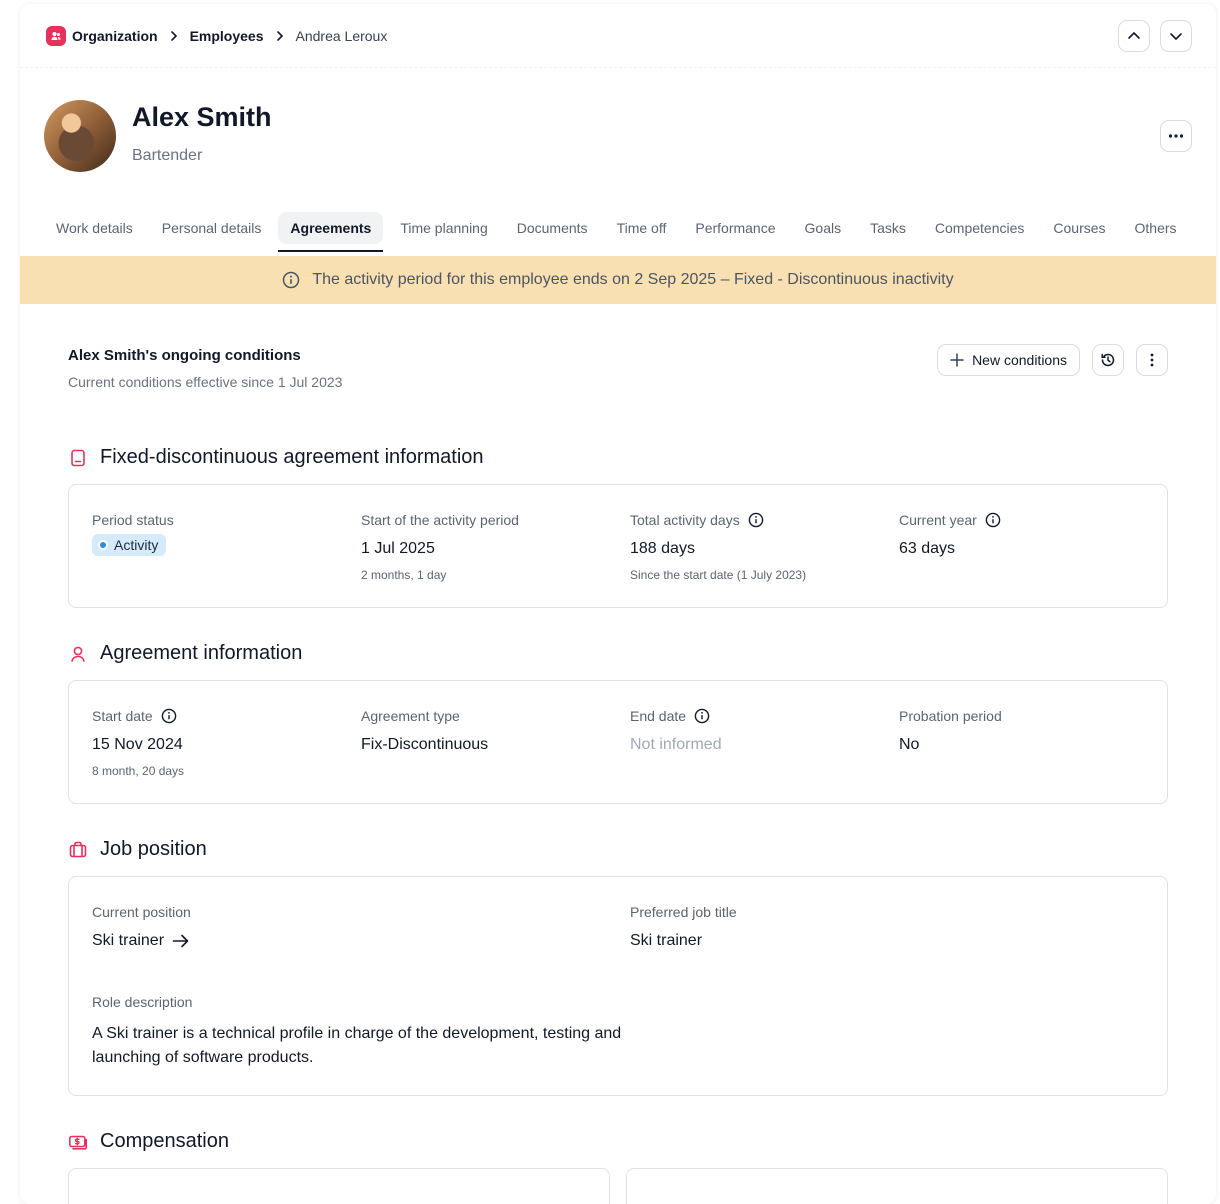  Describe the element at coordinates (683, 927) in the screenshot. I see `preferred-title-field: Preferred job title Ski trainer` at that location.